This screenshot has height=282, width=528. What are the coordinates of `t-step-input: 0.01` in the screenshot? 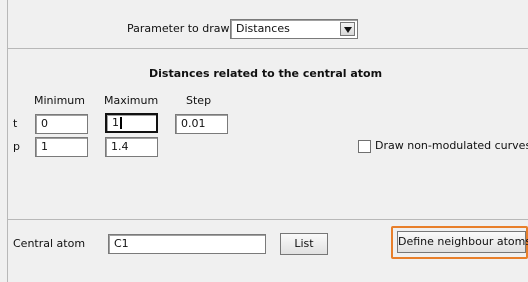 It's located at (201, 124).